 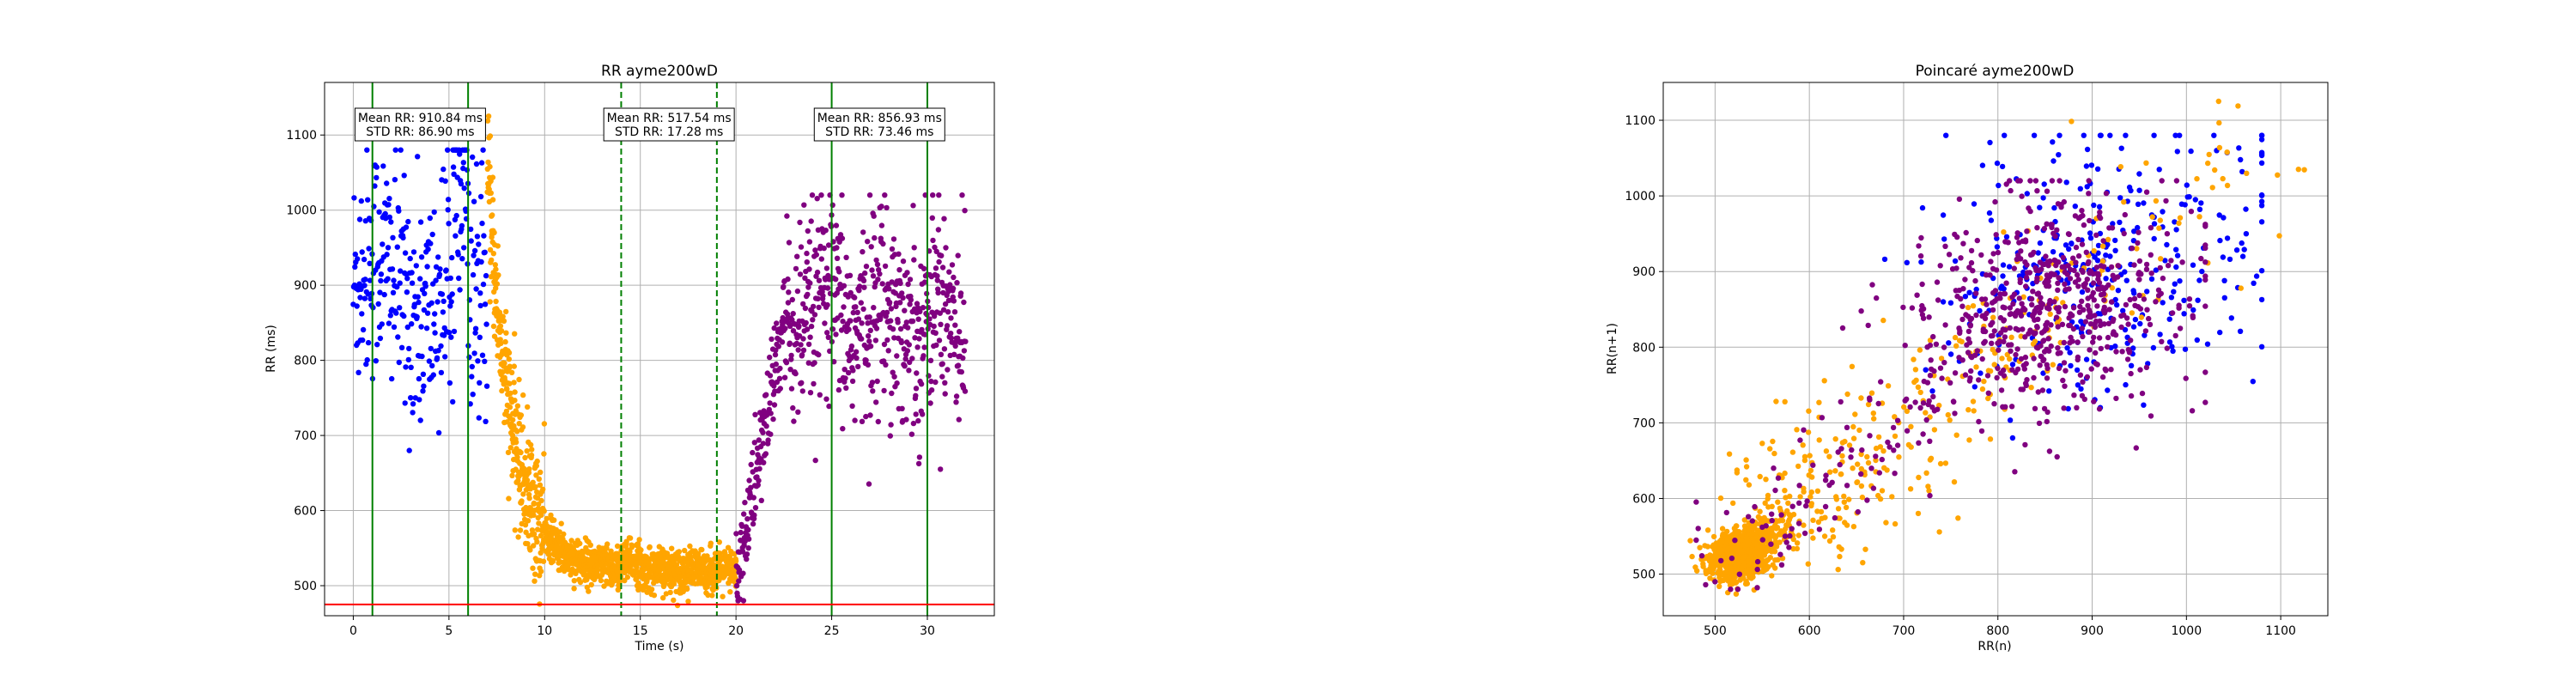 I want to click on rr-stats-std: STD RR: 17.28 ms, so click(x=669, y=132).